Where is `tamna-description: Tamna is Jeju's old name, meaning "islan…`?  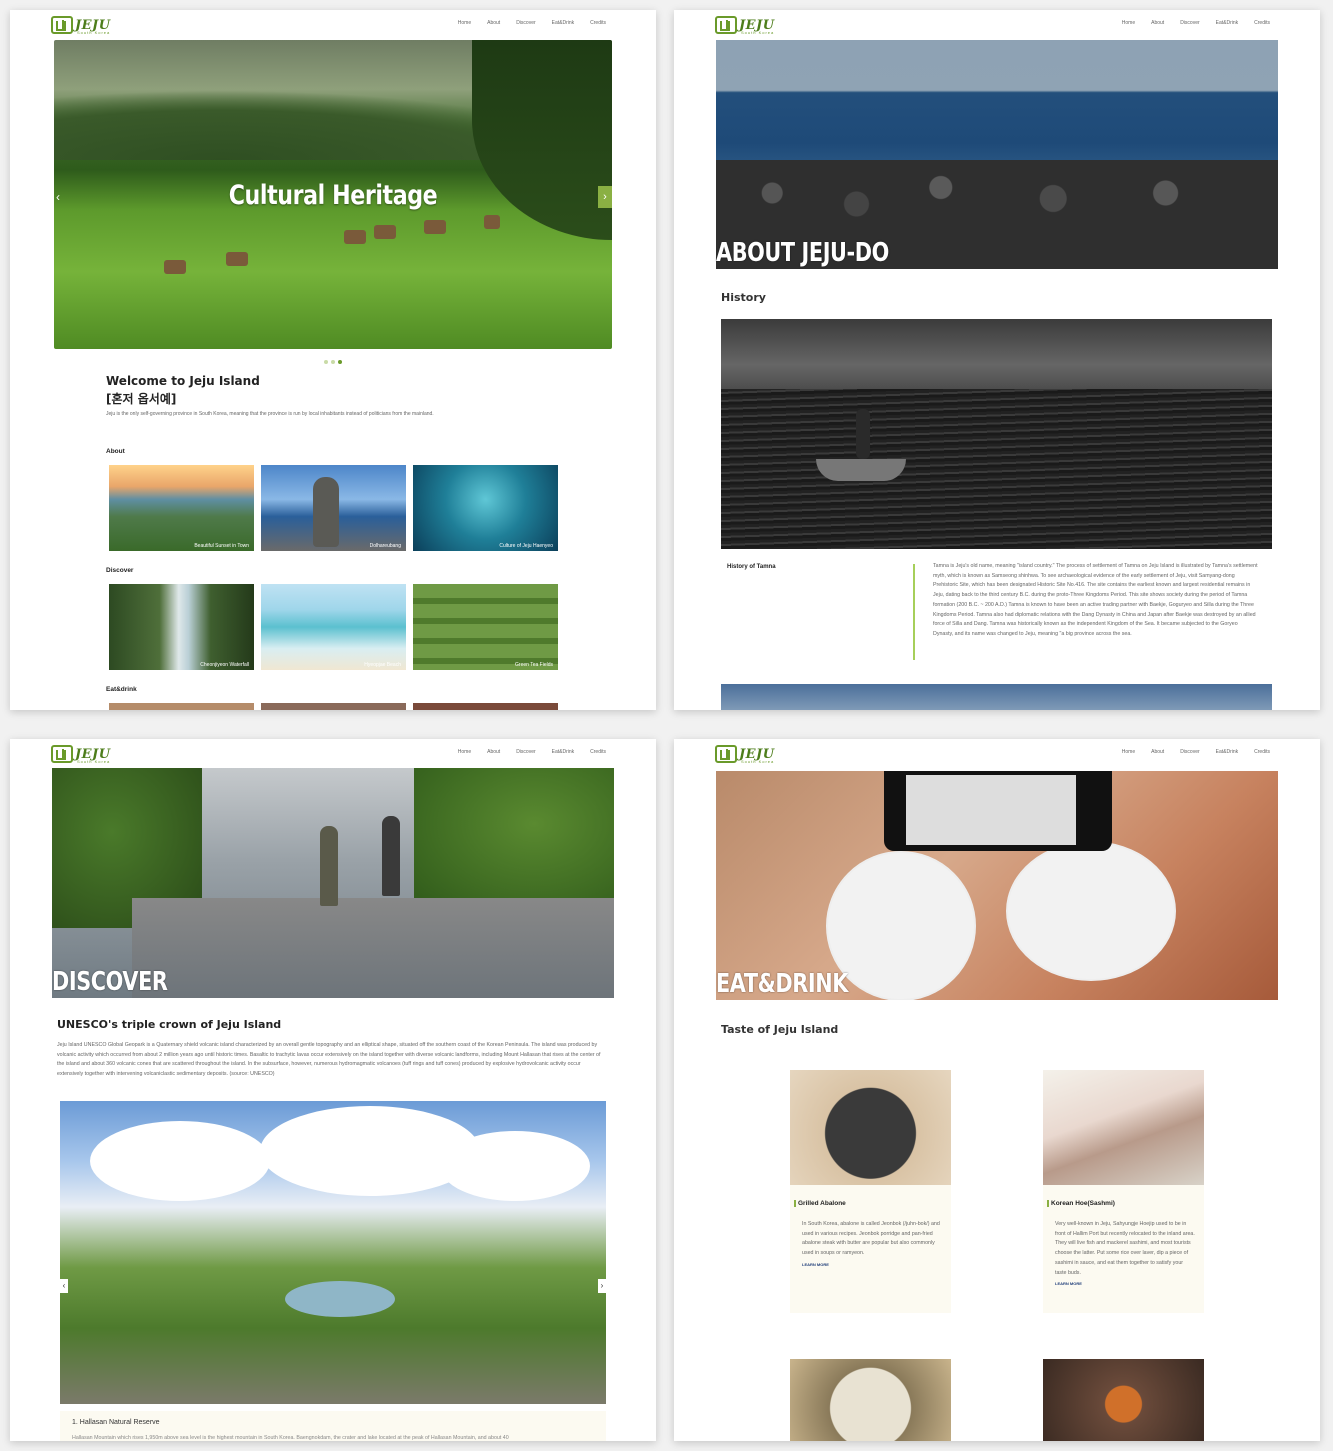
tamna-description: Tamna is Jeju's old name, meaning "islan… is located at coordinates (1095, 600).